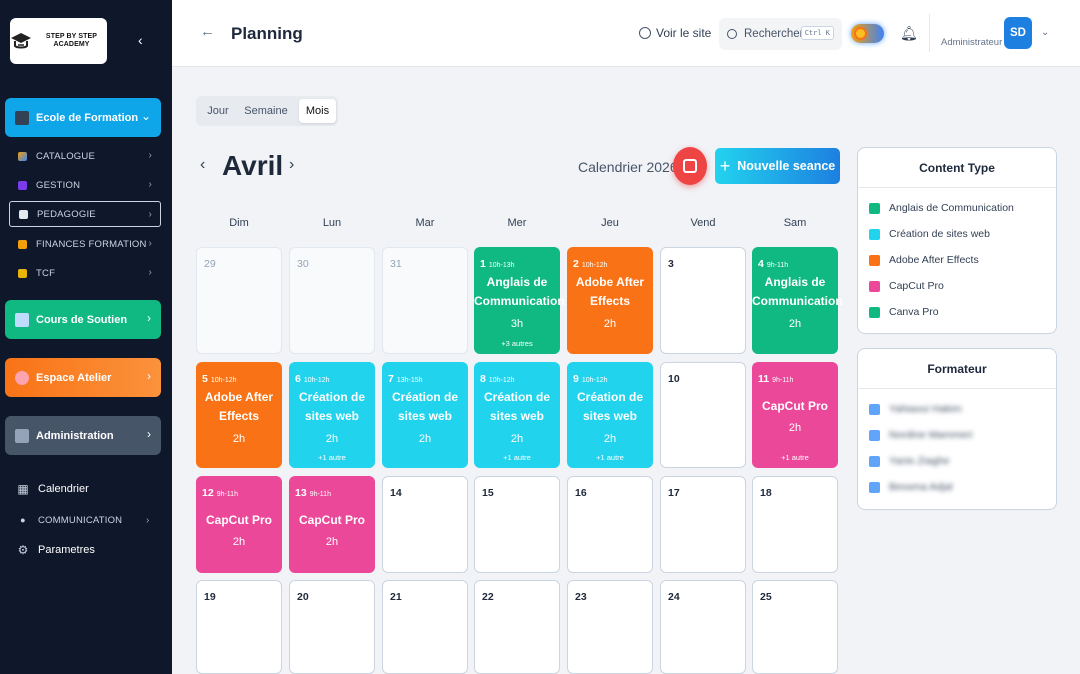 The image size is (1080, 674). I want to click on day-number: 24, so click(674, 597).